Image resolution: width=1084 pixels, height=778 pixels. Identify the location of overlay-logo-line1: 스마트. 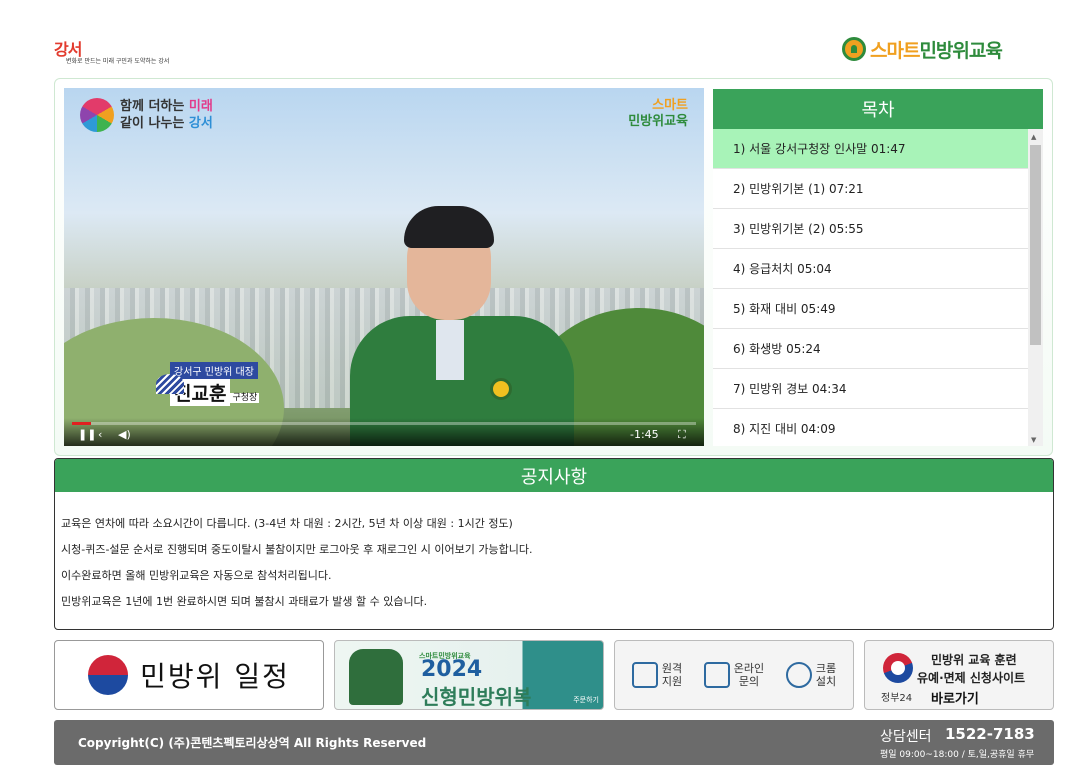
(670, 105).